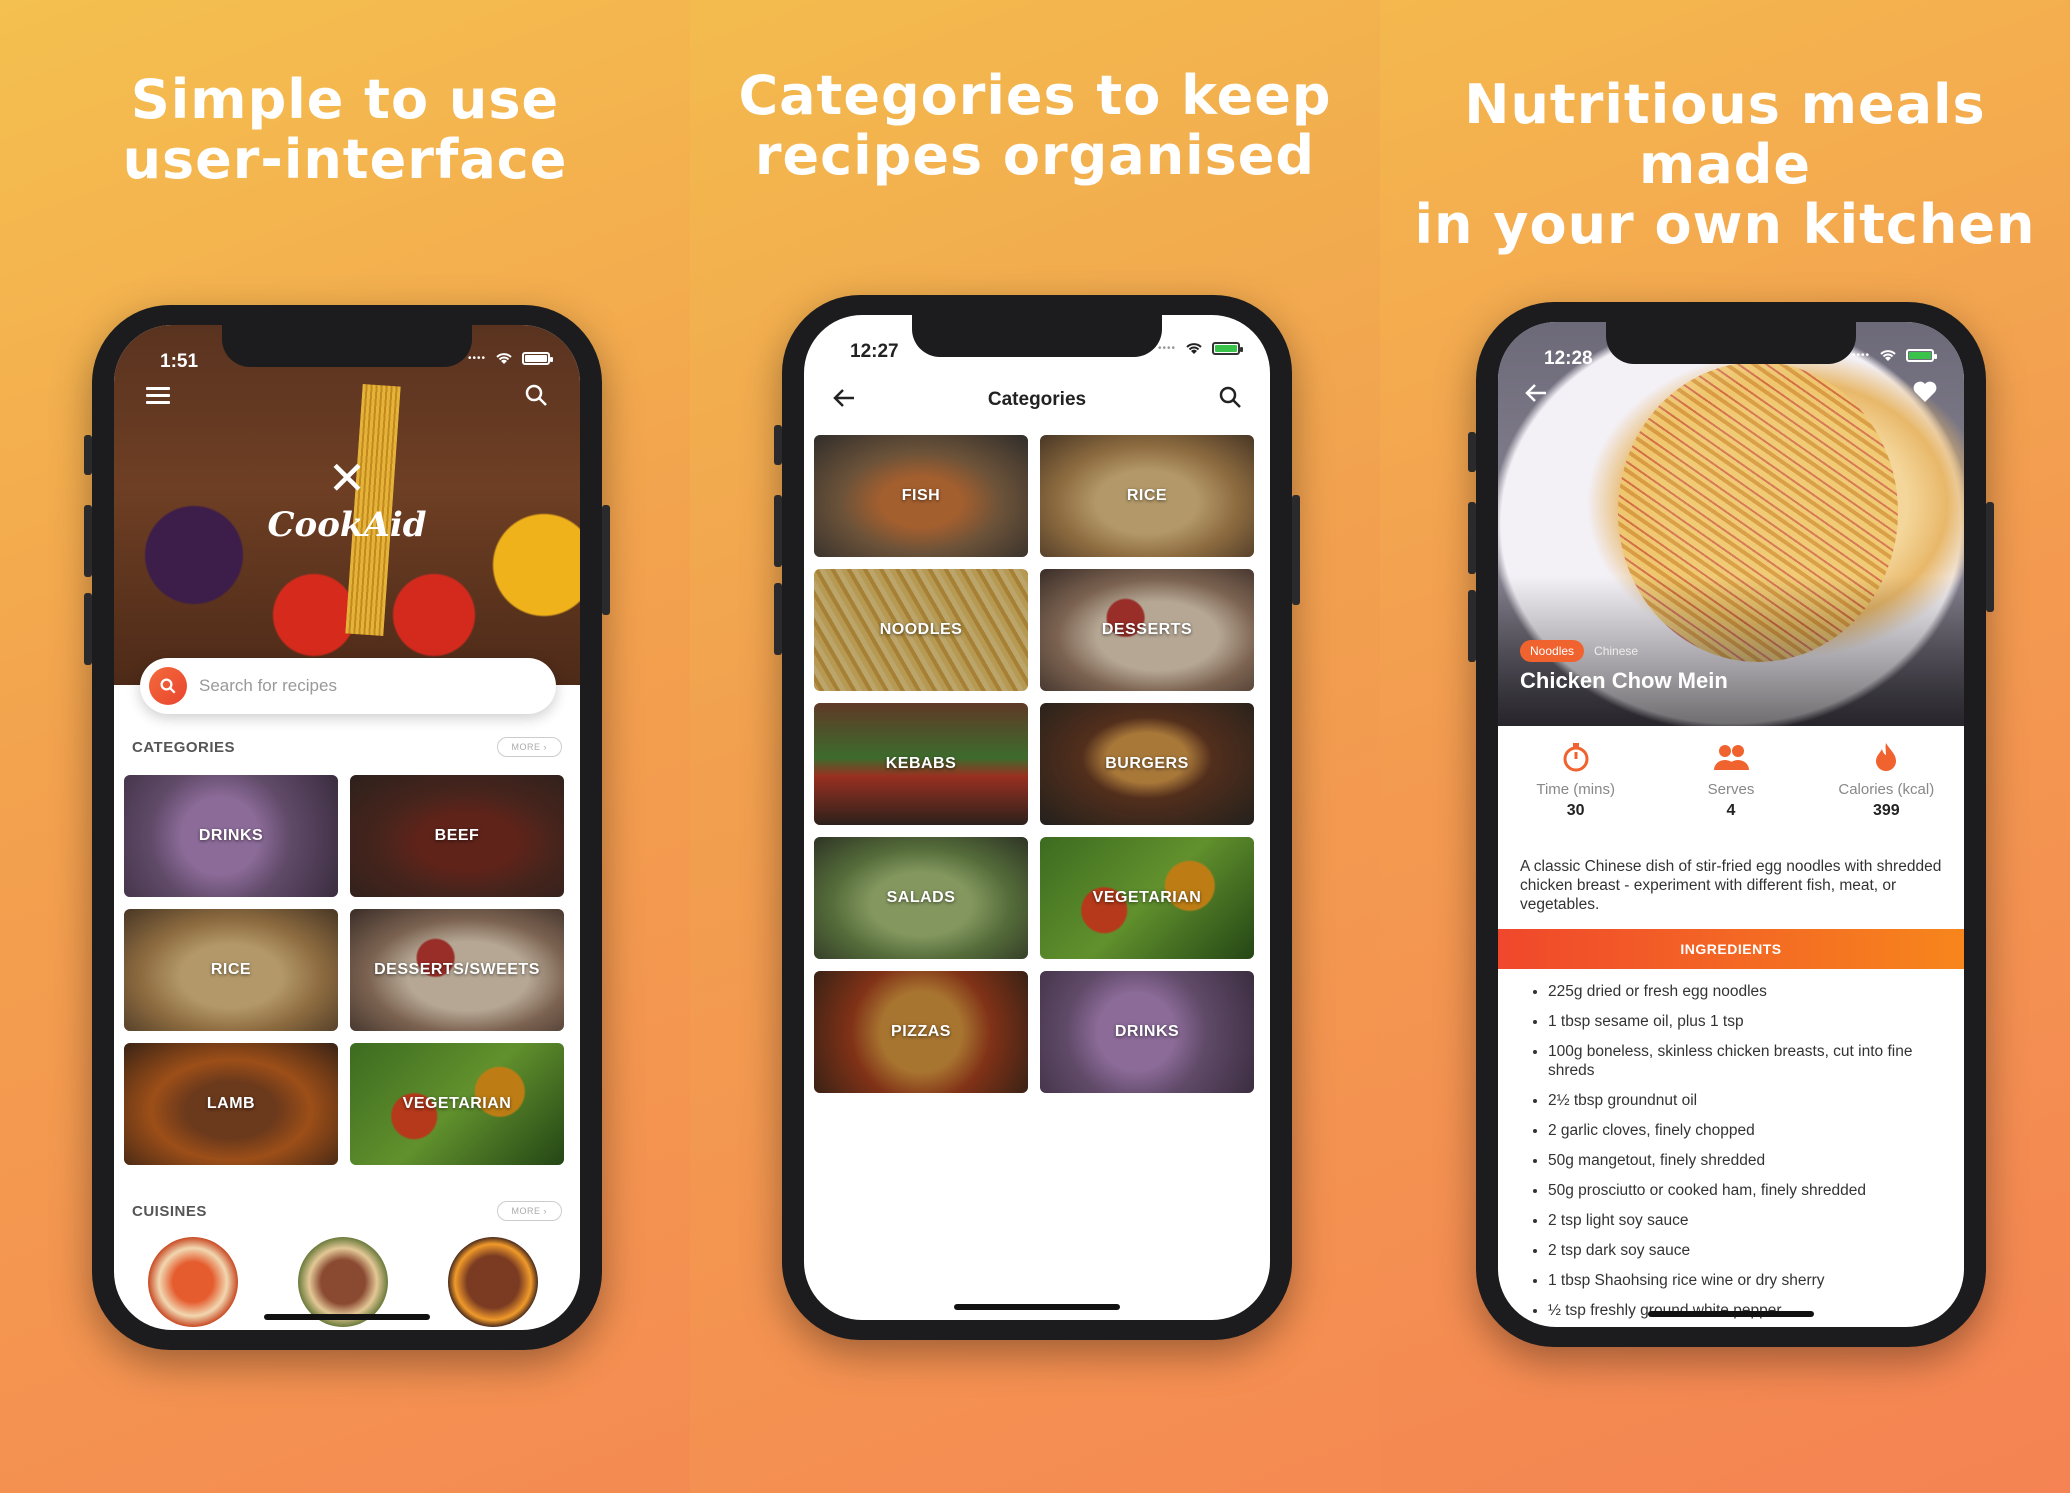  I want to click on people-icon, so click(1731, 757).